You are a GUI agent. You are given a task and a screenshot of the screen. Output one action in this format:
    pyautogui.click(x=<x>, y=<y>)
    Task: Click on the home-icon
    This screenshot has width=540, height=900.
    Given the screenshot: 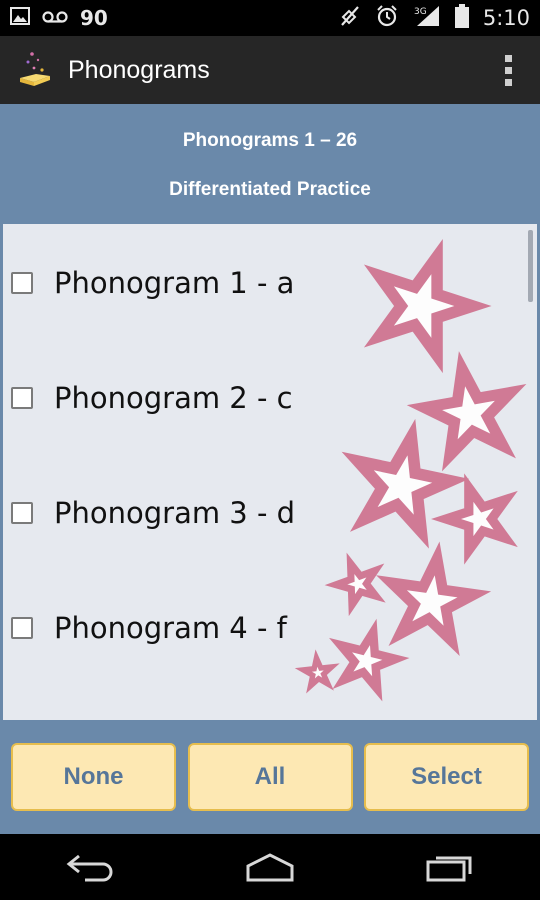 What is the action you would take?
    pyautogui.click(x=270, y=867)
    